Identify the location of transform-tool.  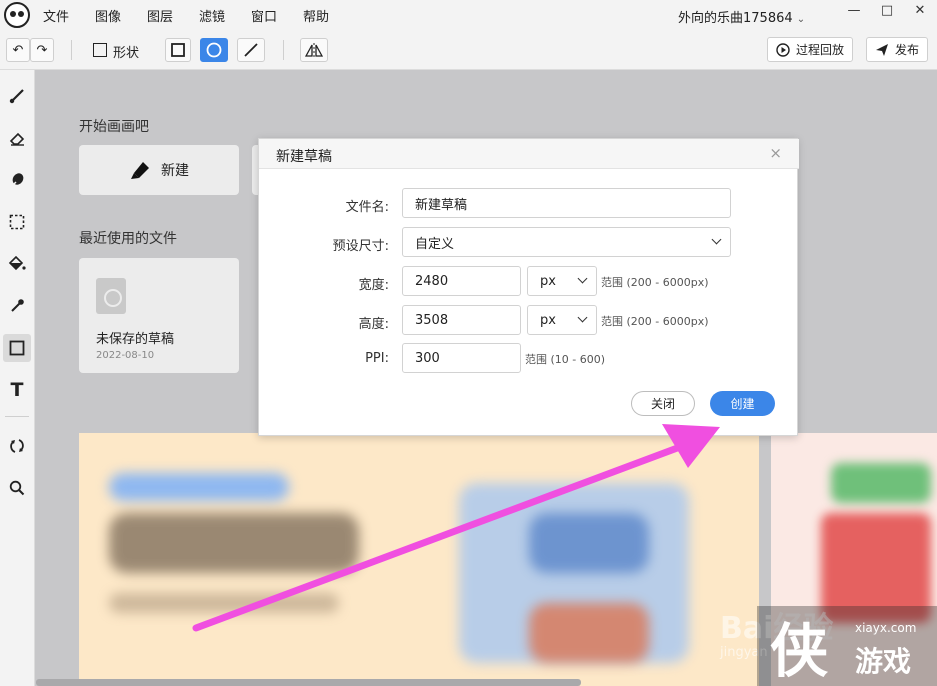
(17, 446).